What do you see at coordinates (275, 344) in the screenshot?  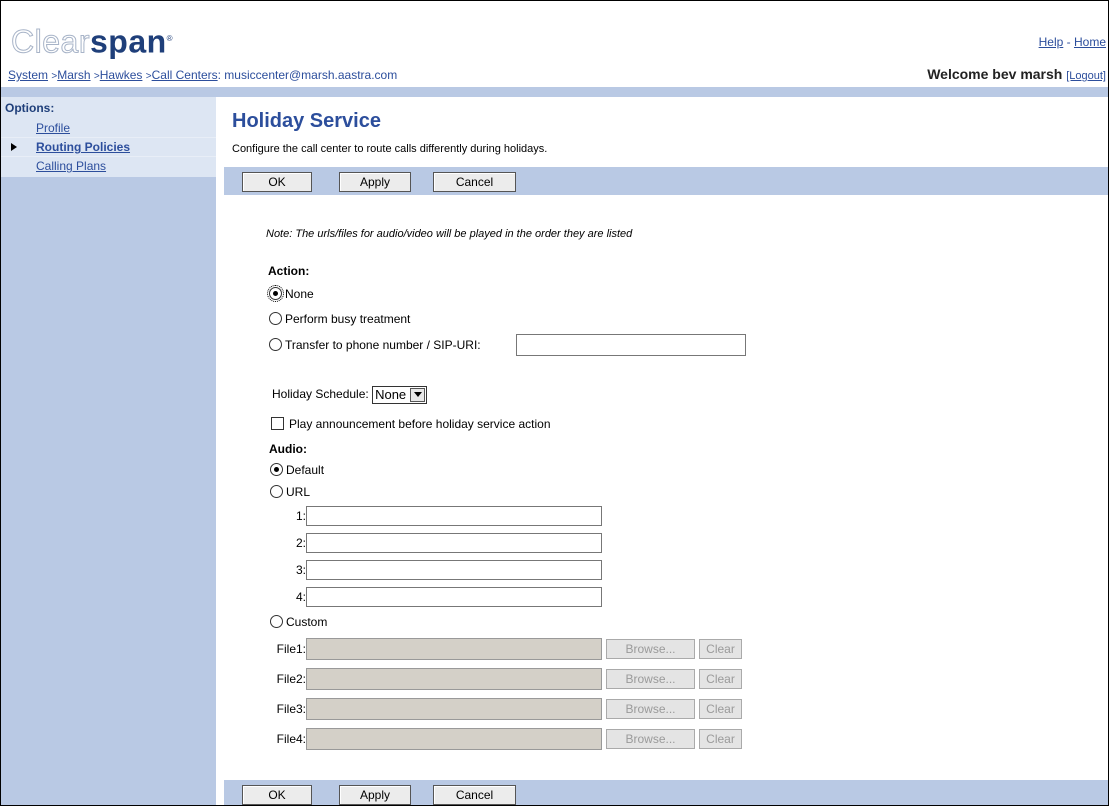 I see `radio-transfer` at bounding box center [275, 344].